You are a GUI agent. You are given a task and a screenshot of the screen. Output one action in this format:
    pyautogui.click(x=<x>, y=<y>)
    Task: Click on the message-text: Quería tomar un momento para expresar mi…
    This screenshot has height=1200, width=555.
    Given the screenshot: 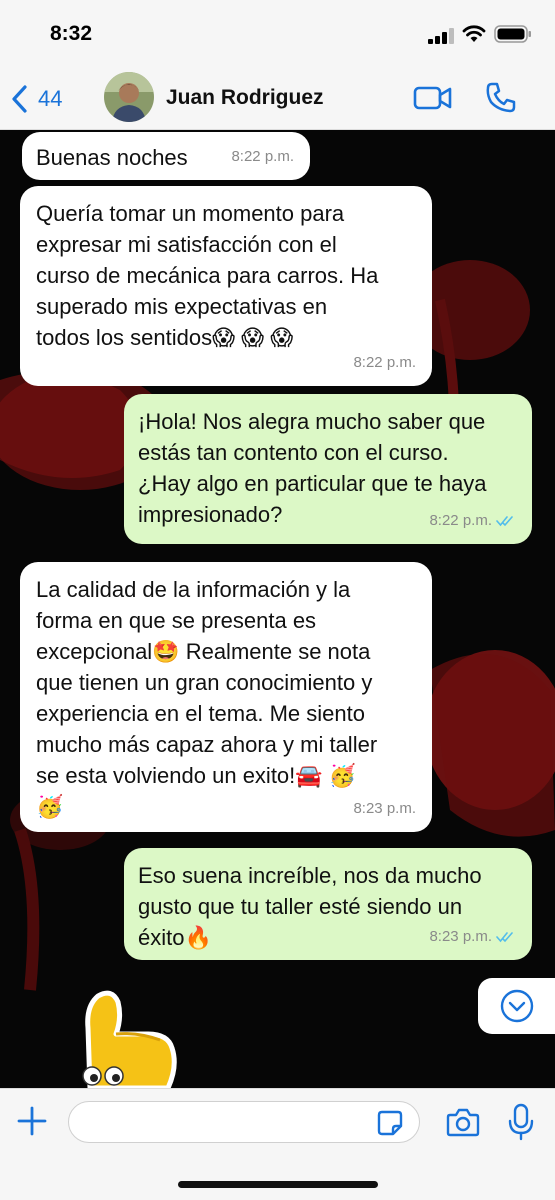 What is the action you would take?
    pyautogui.click(x=207, y=275)
    